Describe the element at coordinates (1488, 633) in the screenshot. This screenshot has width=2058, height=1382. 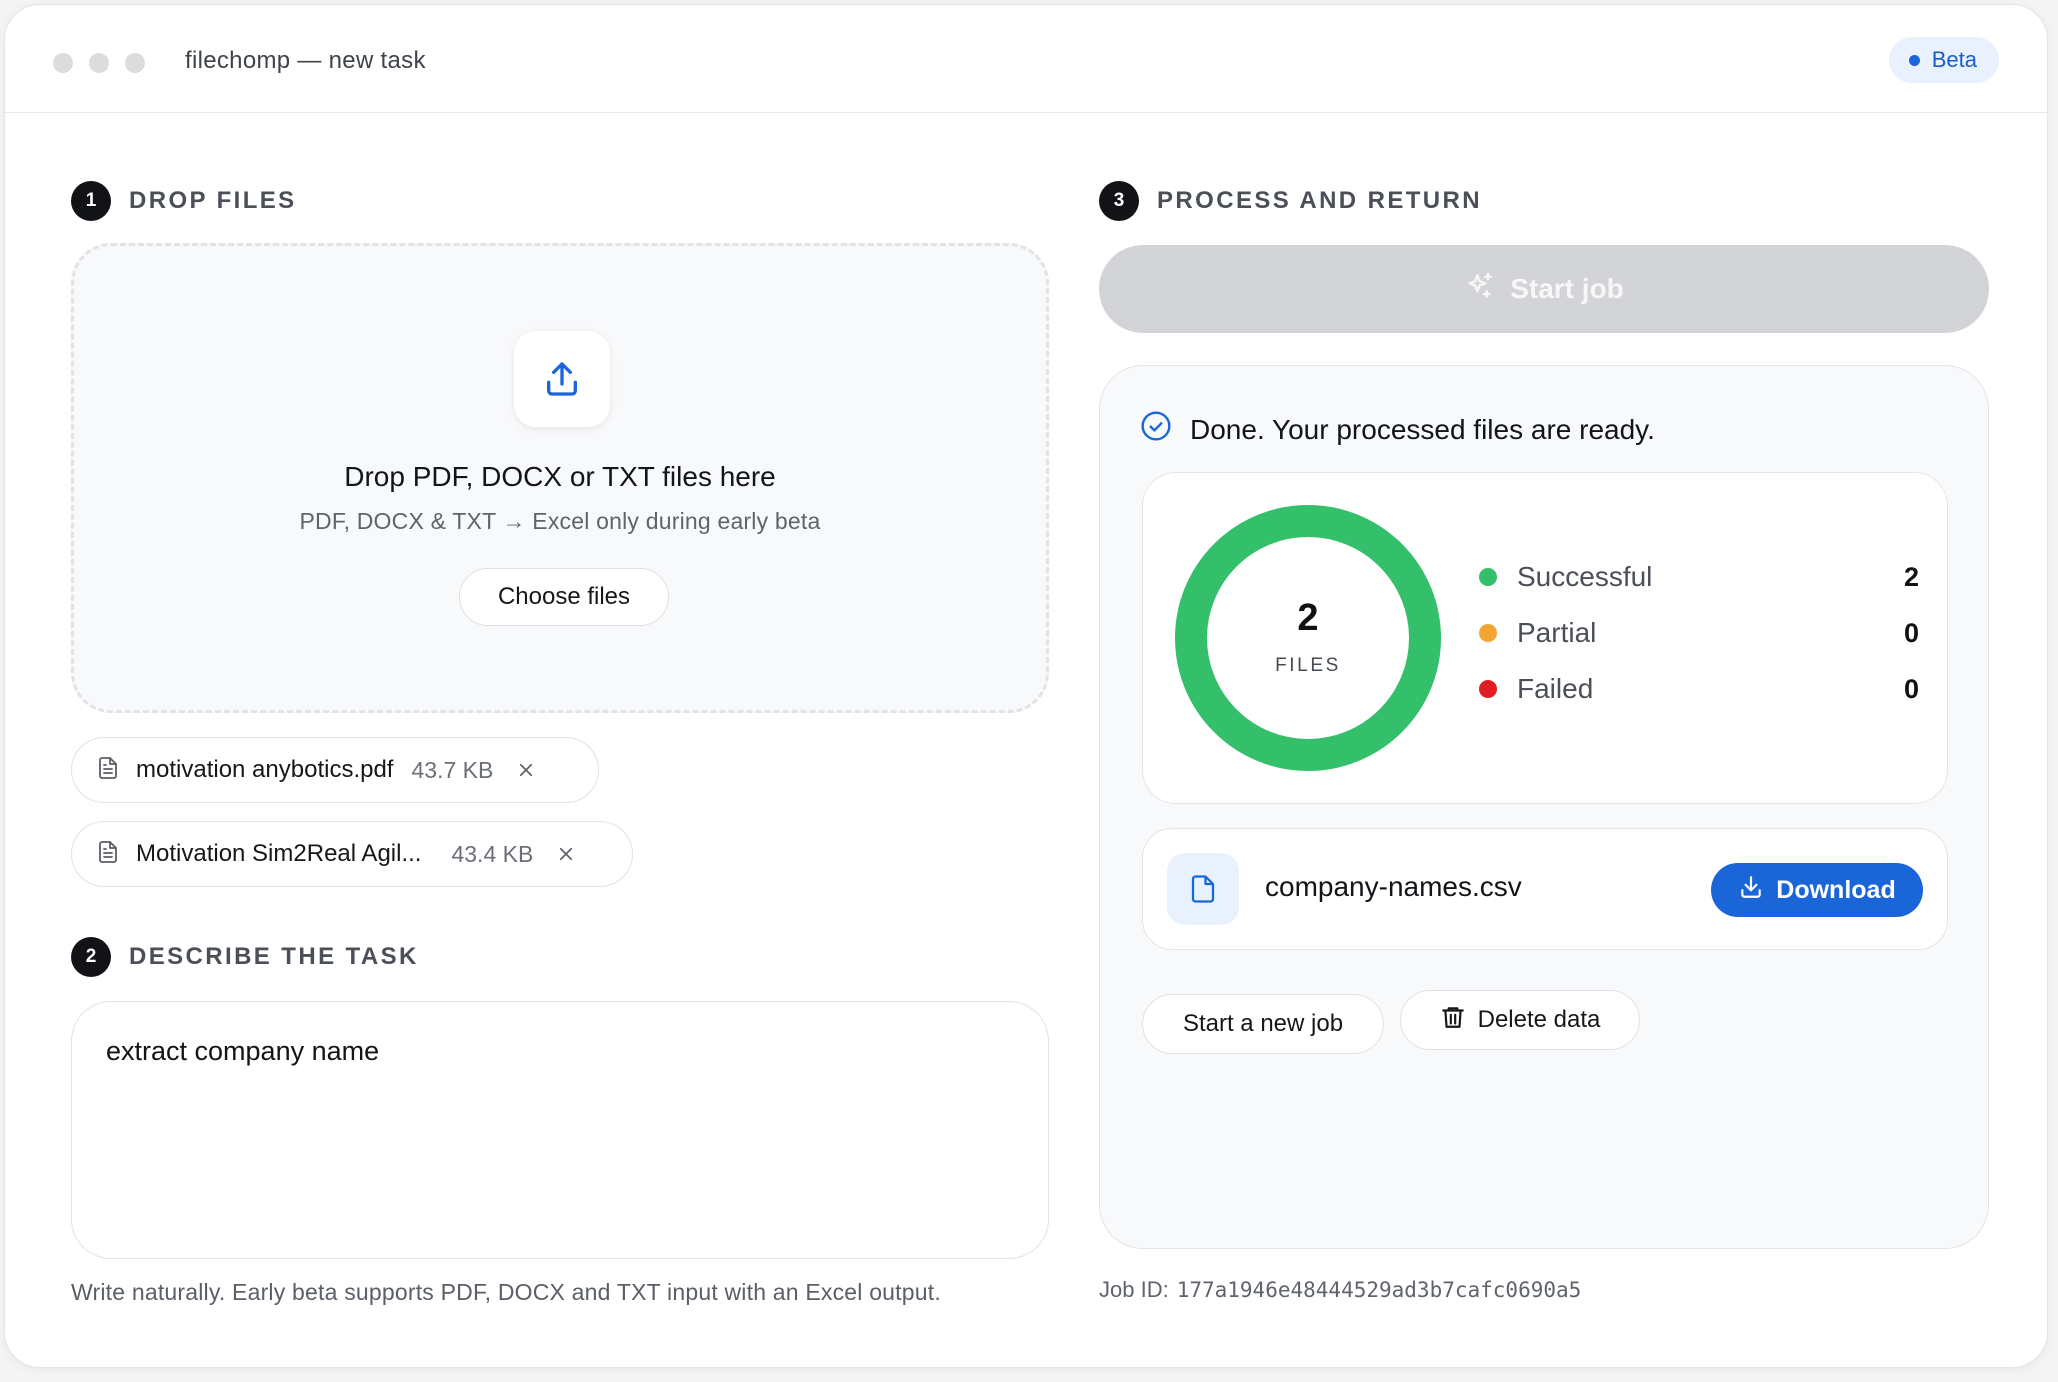
I see `partial-dot-icon` at that location.